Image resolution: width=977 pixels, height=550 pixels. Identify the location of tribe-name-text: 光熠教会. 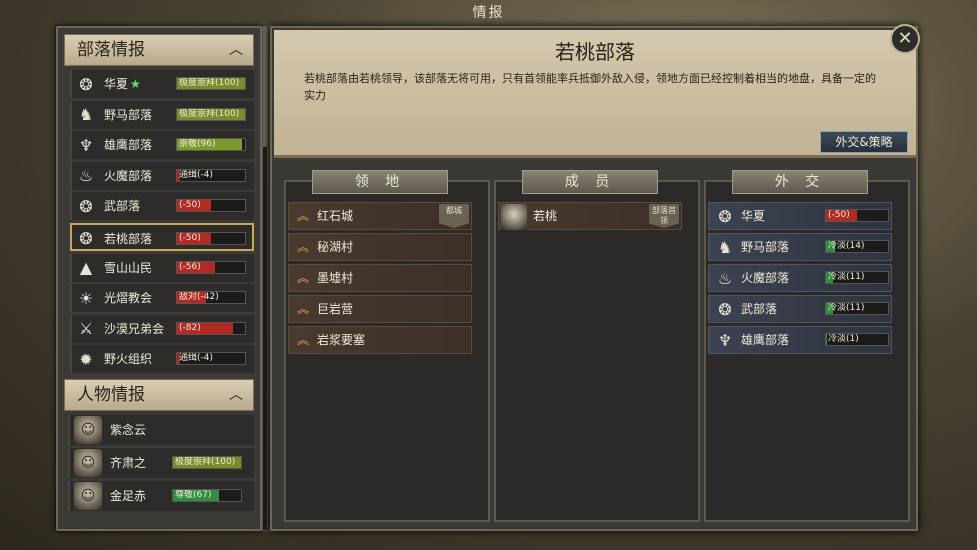
(128, 298).